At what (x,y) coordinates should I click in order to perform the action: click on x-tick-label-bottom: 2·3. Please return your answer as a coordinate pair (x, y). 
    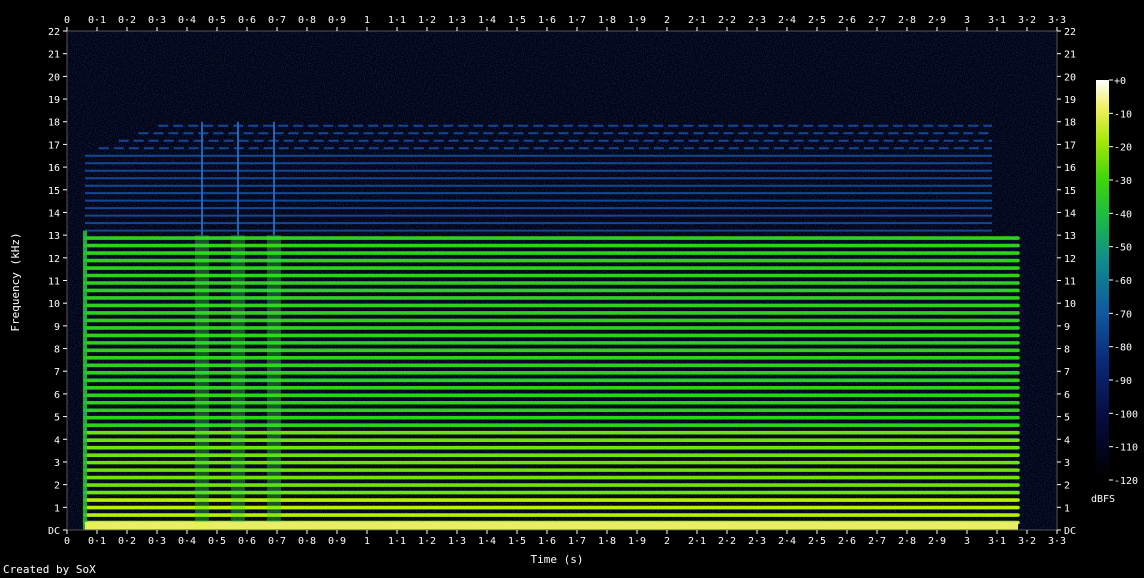
    Looking at the image, I should click on (757, 541).